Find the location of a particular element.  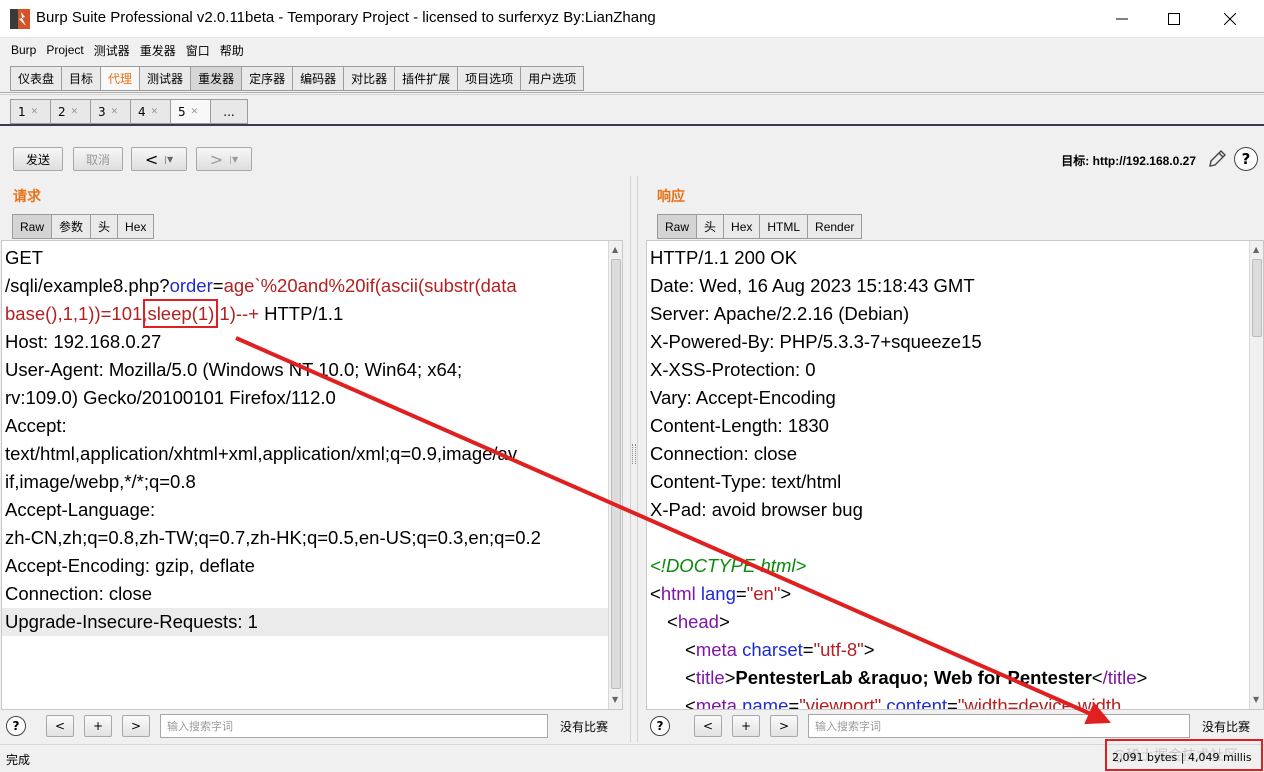

minimize-button is located at coordinates (1122, 19).